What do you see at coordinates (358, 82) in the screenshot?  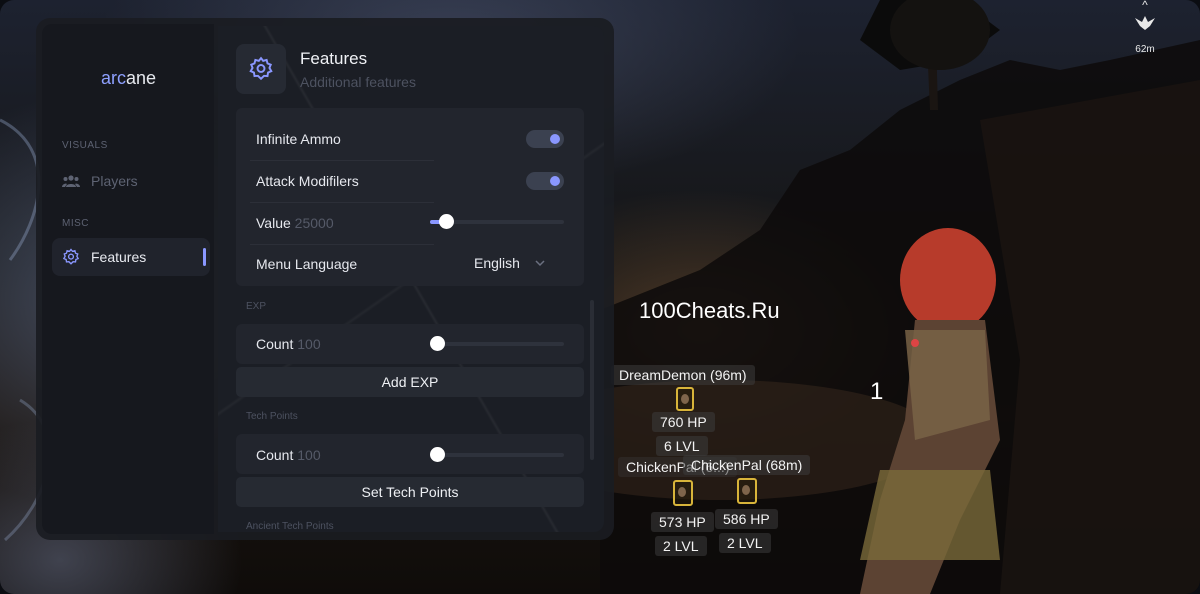 I see `page-subtitle: Additional features` at bounding box center [358, 82].